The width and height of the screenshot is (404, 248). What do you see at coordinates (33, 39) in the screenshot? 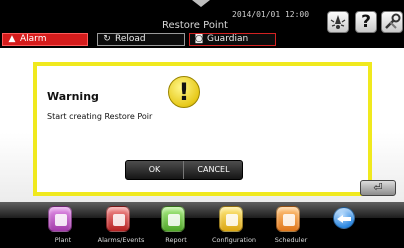
I see `alarm-label: Alarm` at bounding box center [33, 39].